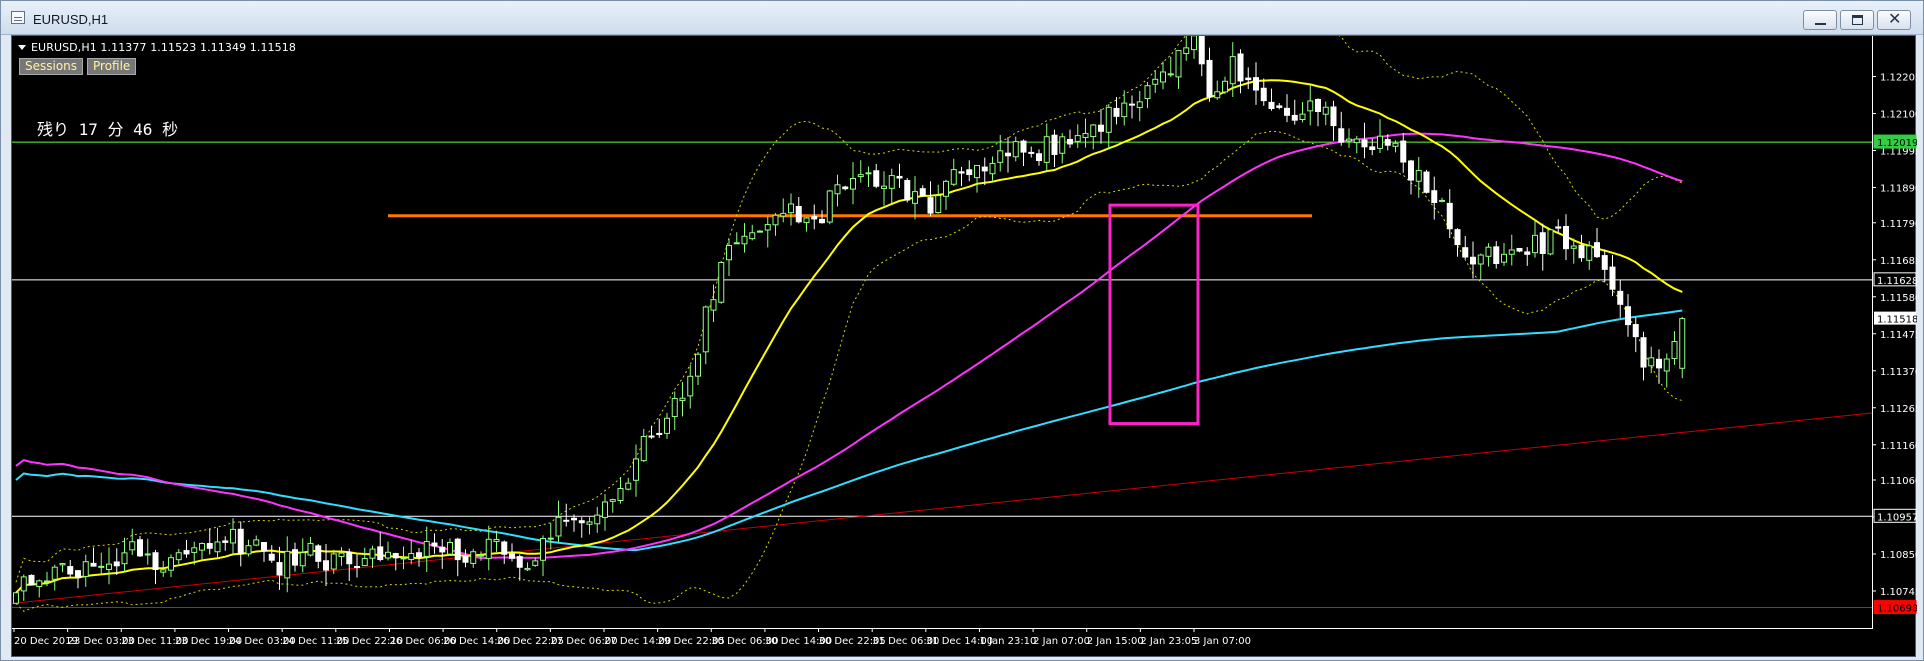  What do you see at coordinates (962, 18) in the screenshot?
I see `window-titlebar: EURUSD,H1 ✕` at bounding box center [962, 18].